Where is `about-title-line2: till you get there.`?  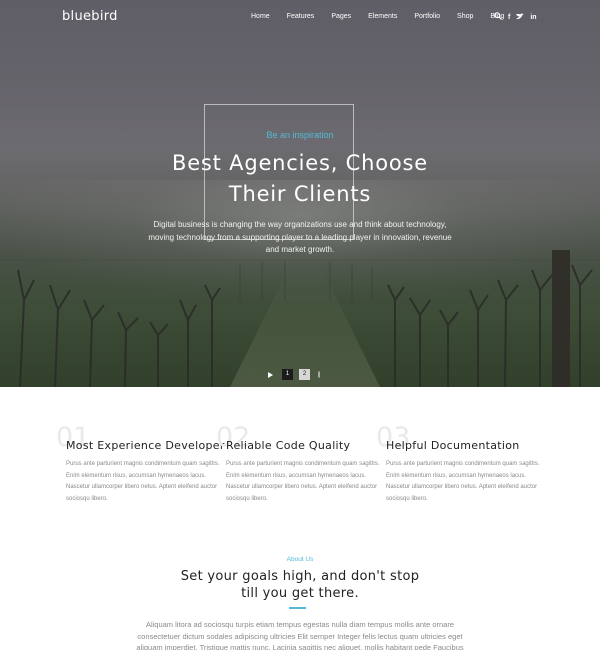
about-title-line2: till you get there. is located at coordinates (300, 593).